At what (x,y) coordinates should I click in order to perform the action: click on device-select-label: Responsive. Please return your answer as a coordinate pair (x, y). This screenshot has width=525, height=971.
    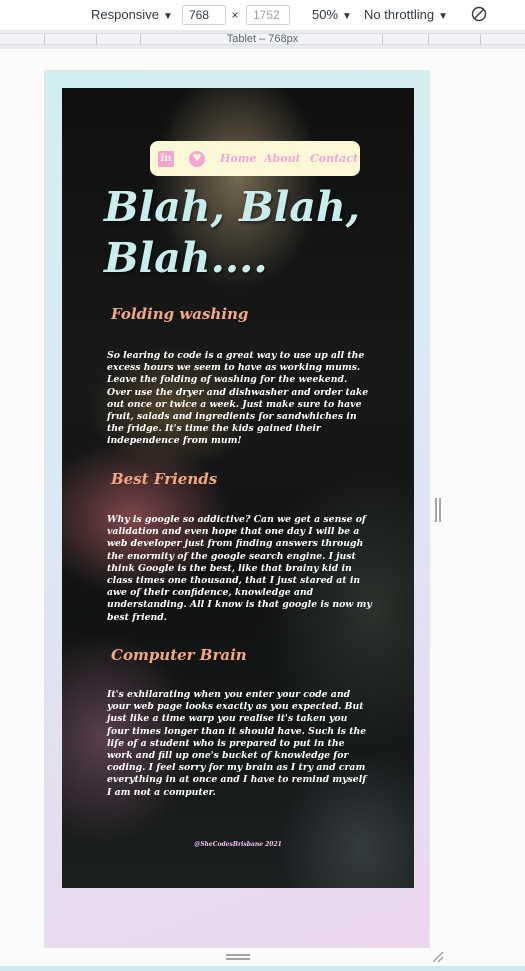
    Looking at the image, I should click on (125, 14).